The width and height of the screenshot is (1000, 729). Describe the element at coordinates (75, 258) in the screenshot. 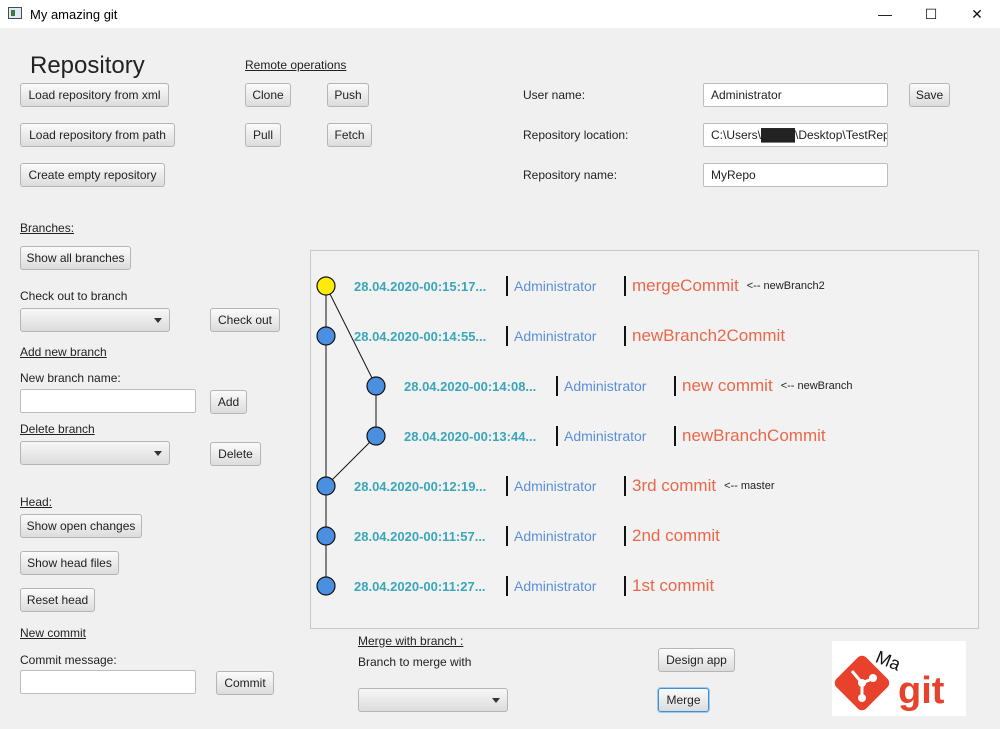

I see `show-all-branches-button: Show all branches` at that location.